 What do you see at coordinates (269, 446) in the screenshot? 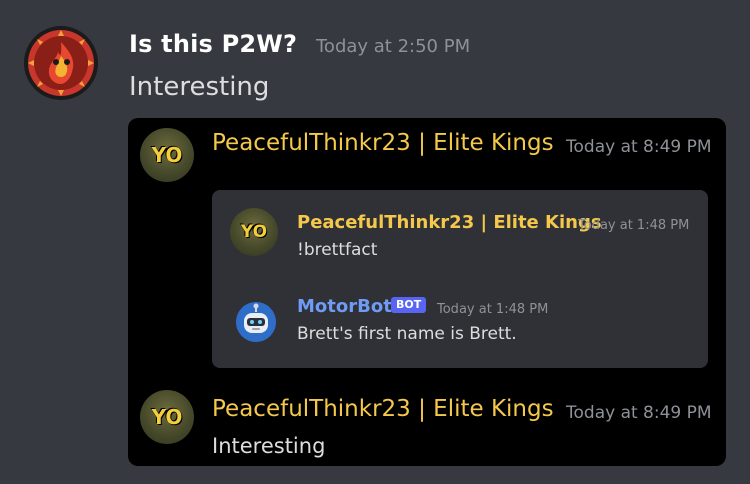
I see `embed-footer-text: Interesting` at bounding box center [269, 446].